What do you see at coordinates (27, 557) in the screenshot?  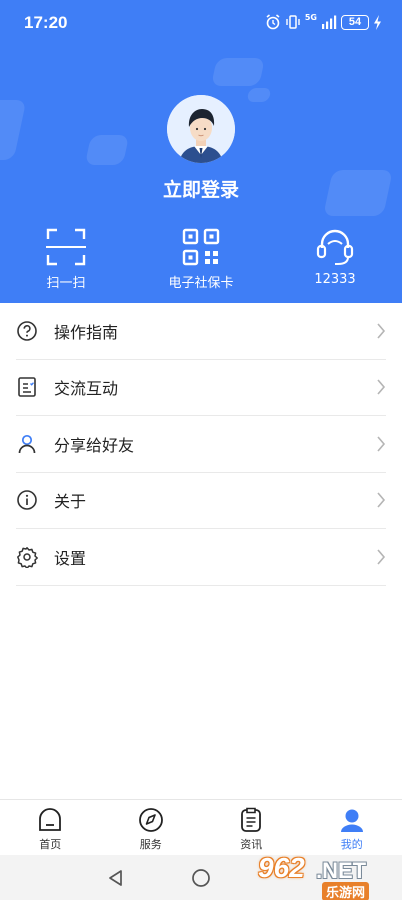 I see `gear-icon` at bounding box center [27, 557].